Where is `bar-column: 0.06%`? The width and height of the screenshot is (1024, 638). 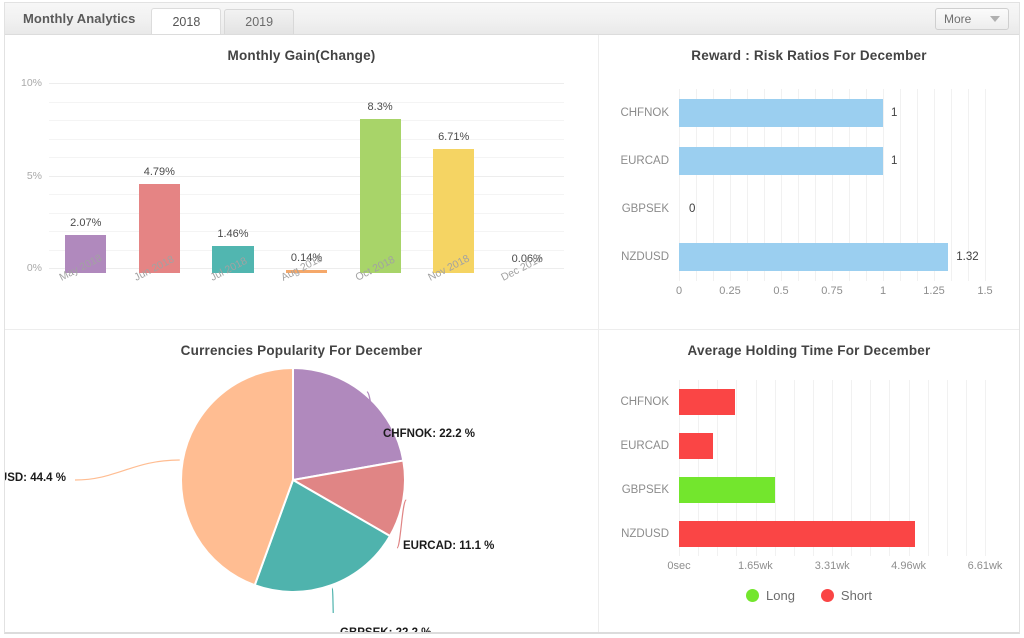
bar-column: 0.06% is located at coordinates (527, 178).